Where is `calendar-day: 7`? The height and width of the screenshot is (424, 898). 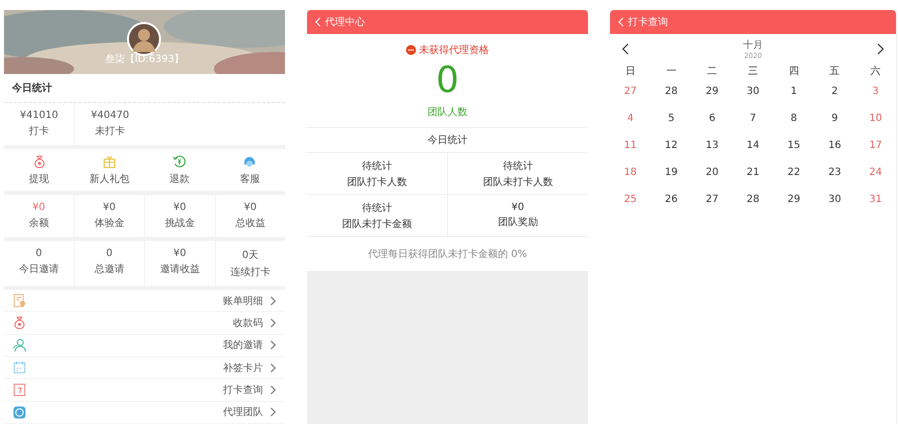
calendar-day: 7 is located at coordinates (753, 118).